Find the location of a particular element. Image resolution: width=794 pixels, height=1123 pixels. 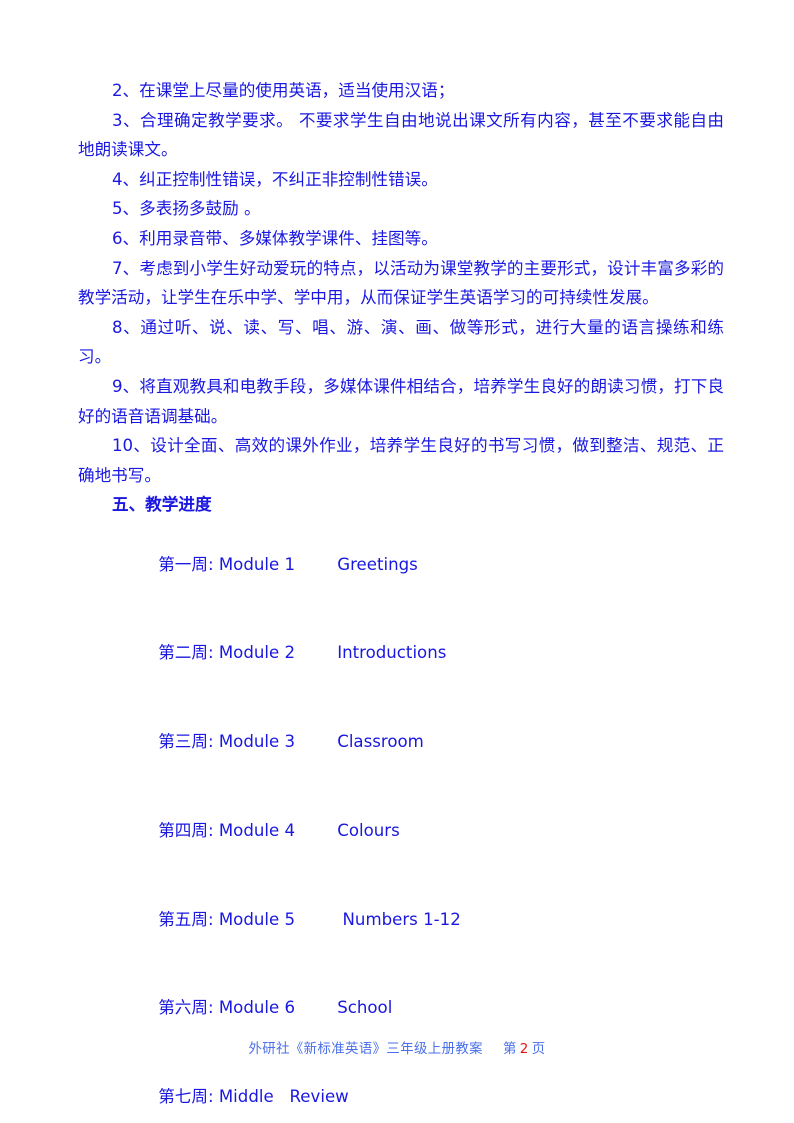

schedule-topic: Introductions is located at coordinates (392, 653).